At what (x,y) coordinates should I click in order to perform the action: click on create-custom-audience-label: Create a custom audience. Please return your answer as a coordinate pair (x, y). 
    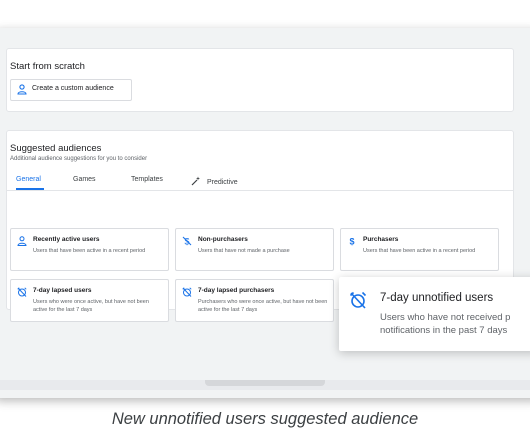
    Looking at the image, I should click on (73, 88).